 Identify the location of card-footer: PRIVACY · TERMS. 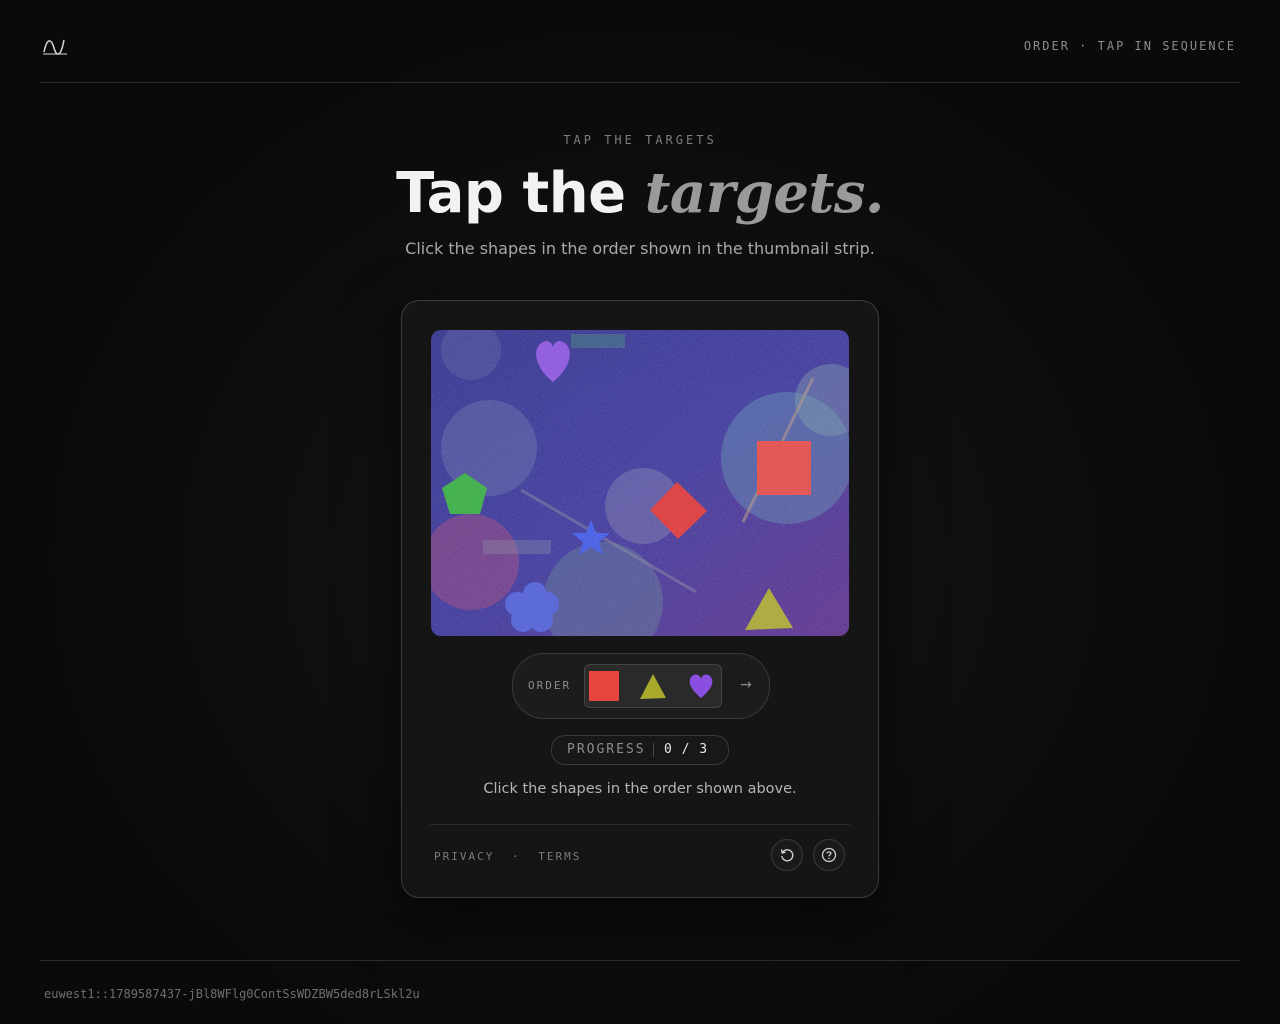
(640, 860).